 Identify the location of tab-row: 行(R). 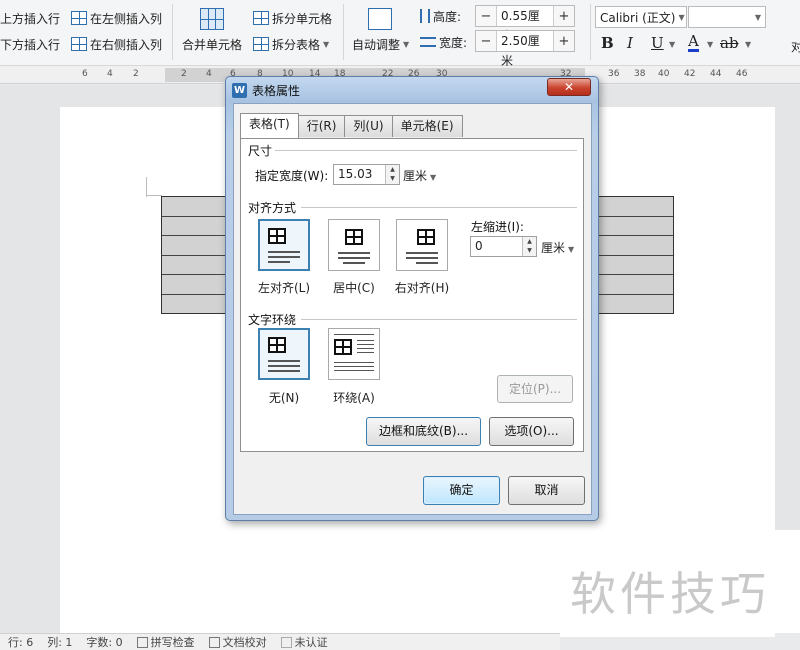
(321, 126).